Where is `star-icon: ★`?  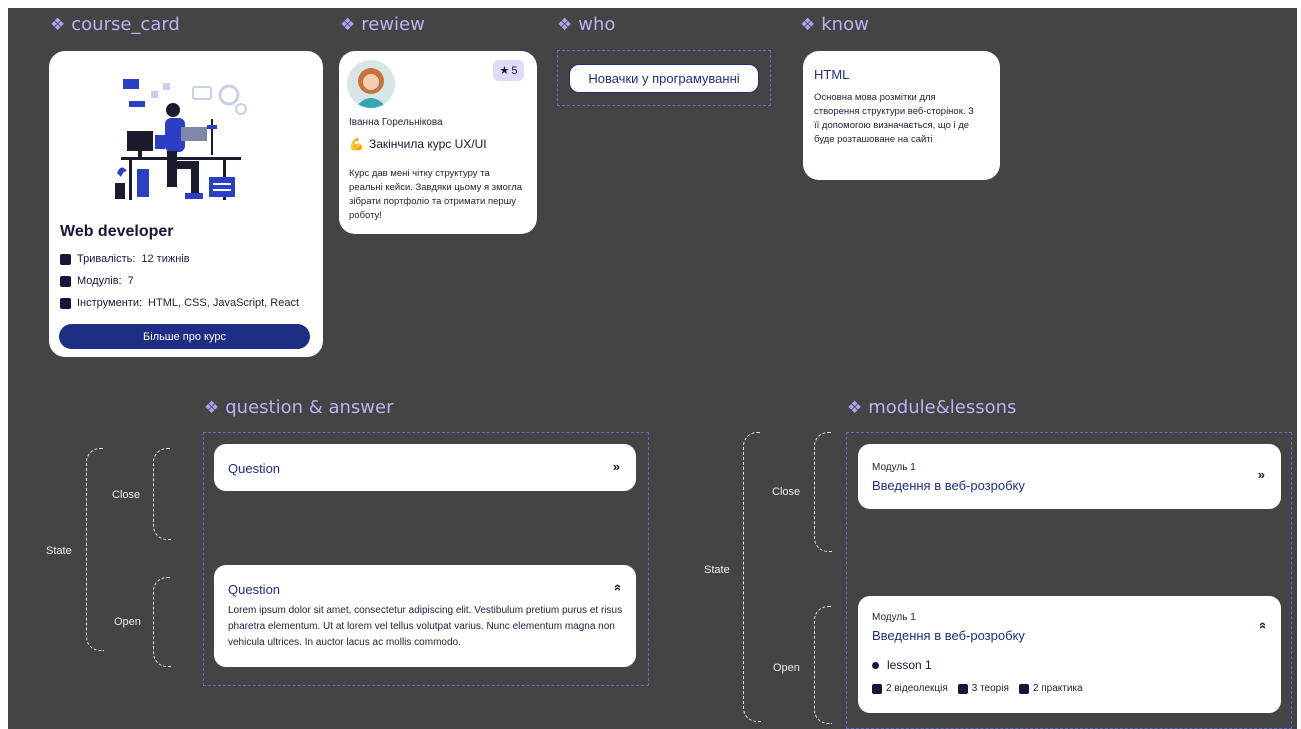
star-icon: ★ is located at coordinates (504, 71).